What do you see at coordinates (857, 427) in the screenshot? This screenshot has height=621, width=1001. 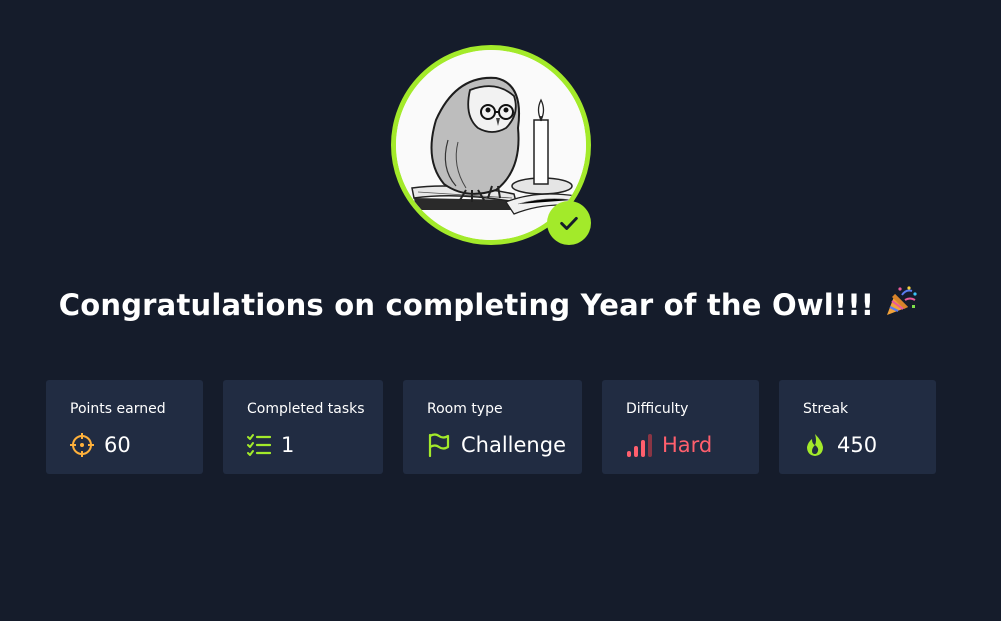 I see `stat-card-streak: Streak 450` at bounding box center [857, 427].